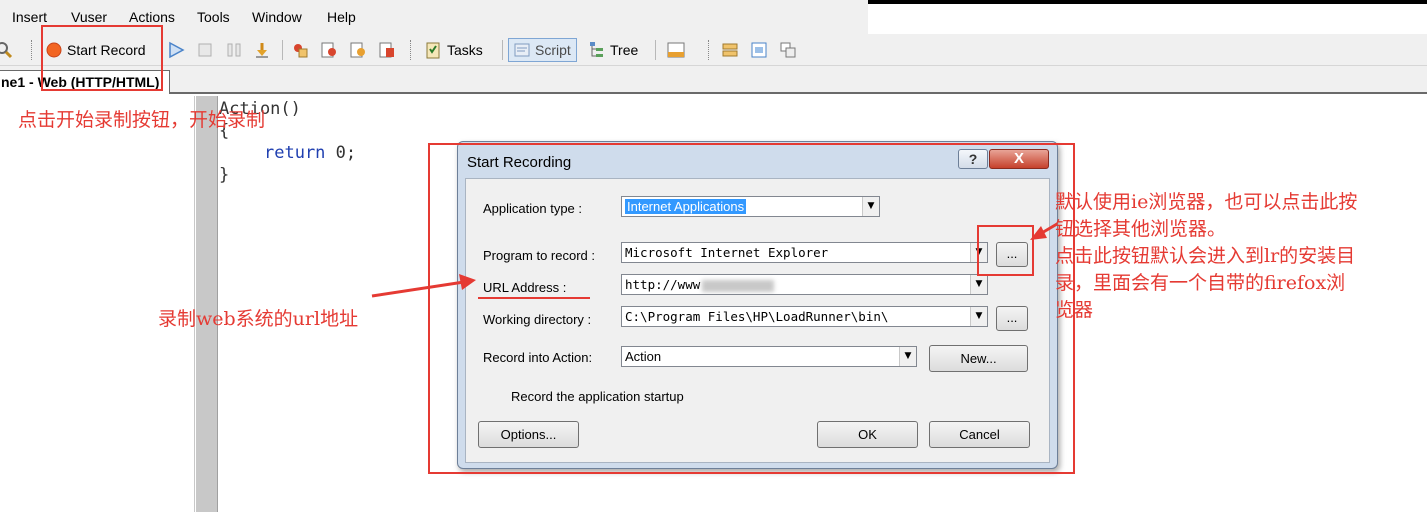 The width and height of the screenshot is (1427, 512). Describe the element at coordinates (418, 289) in the screenshot. I see `url-arrow-line` at that location.